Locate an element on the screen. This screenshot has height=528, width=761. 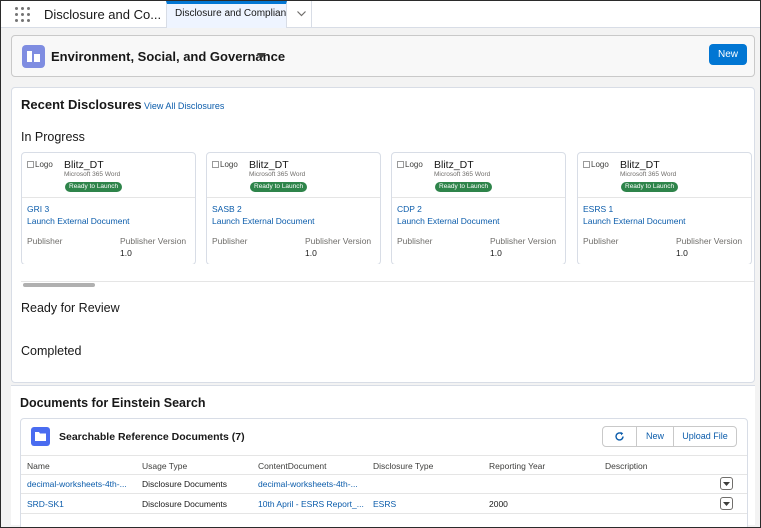
scrollbar-thumb is located at coordinates (59, 285).